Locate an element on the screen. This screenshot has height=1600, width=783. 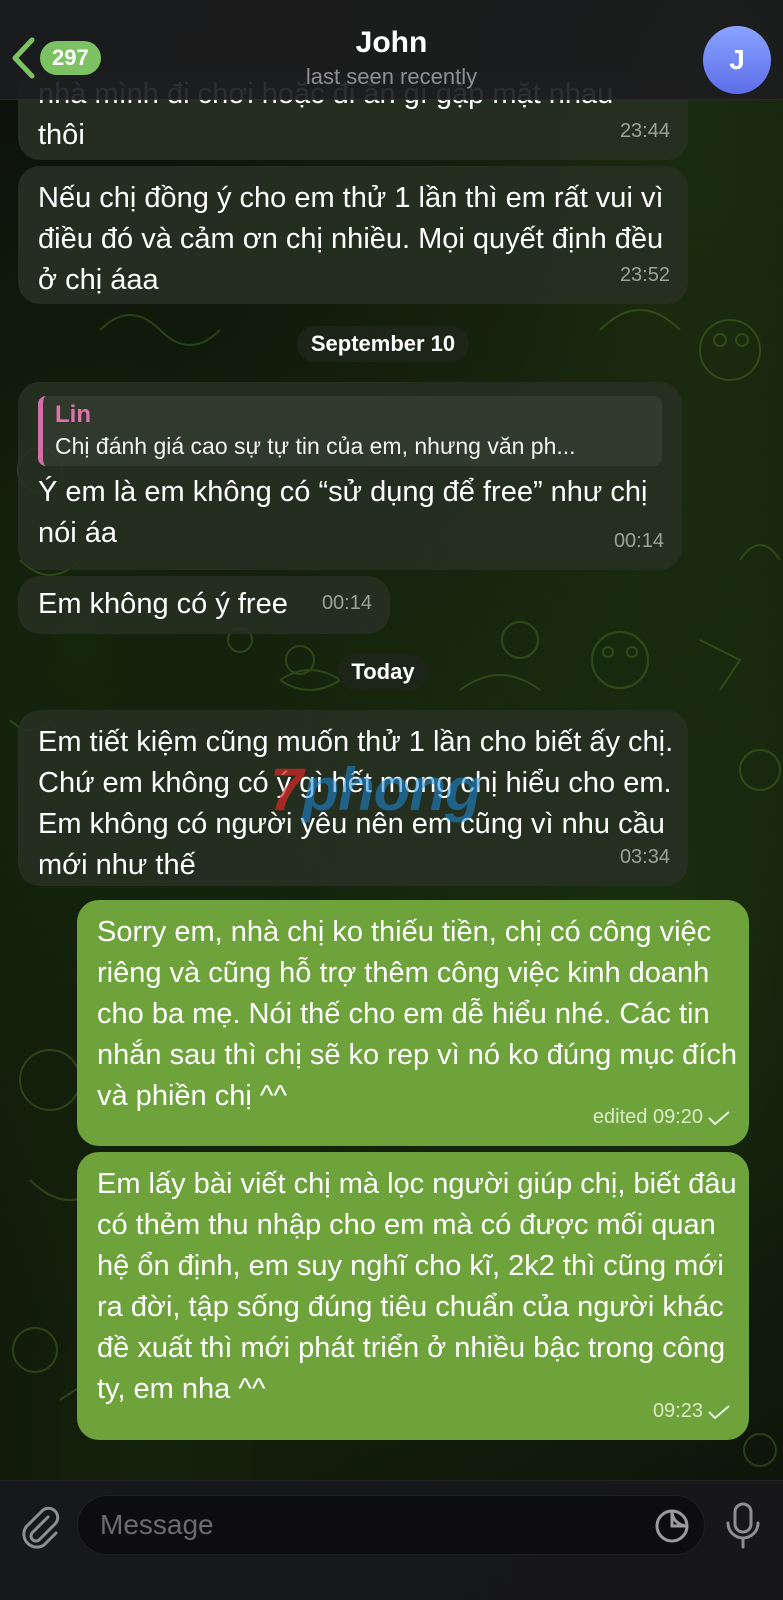
message-bubble-incoming: Em không có ý free 00:14 is located at coordinates (204, 605).